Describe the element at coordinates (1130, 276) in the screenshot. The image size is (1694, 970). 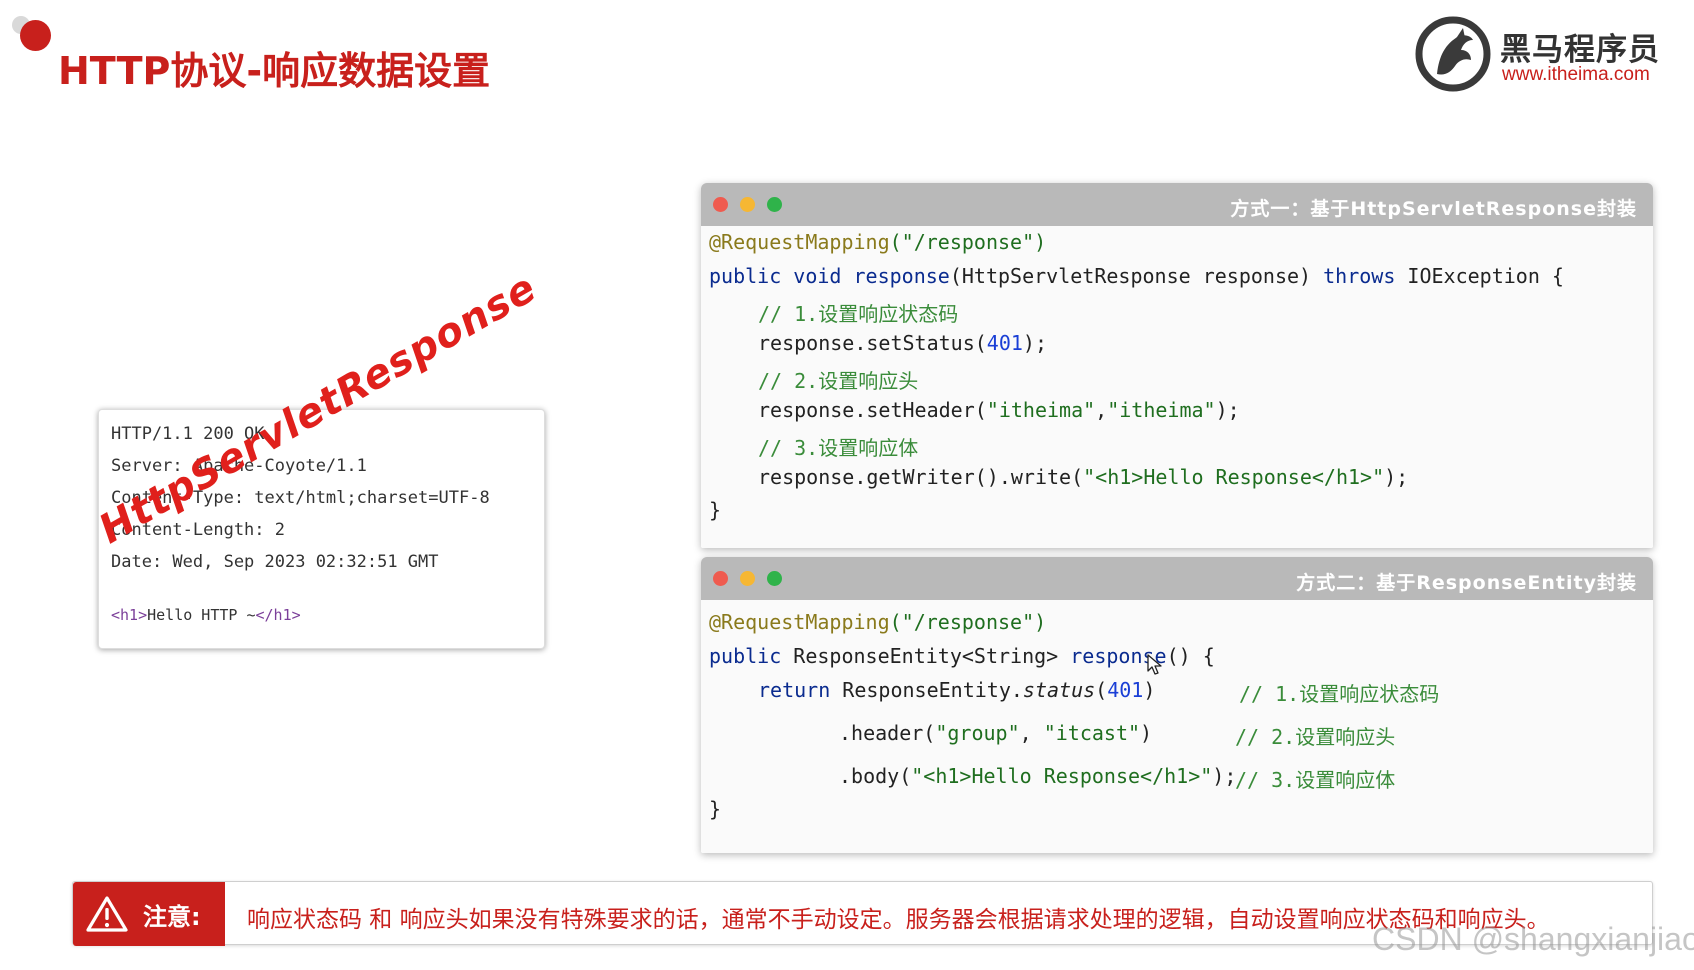
I see `method-params: (HttpServletResponse response)` at that location.